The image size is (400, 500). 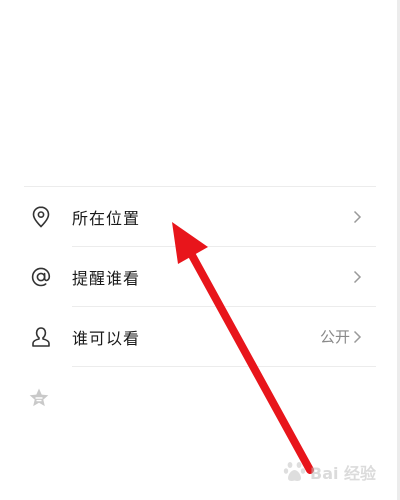 I want to click on visibility-value: 公开, so click(x=334, y=337).